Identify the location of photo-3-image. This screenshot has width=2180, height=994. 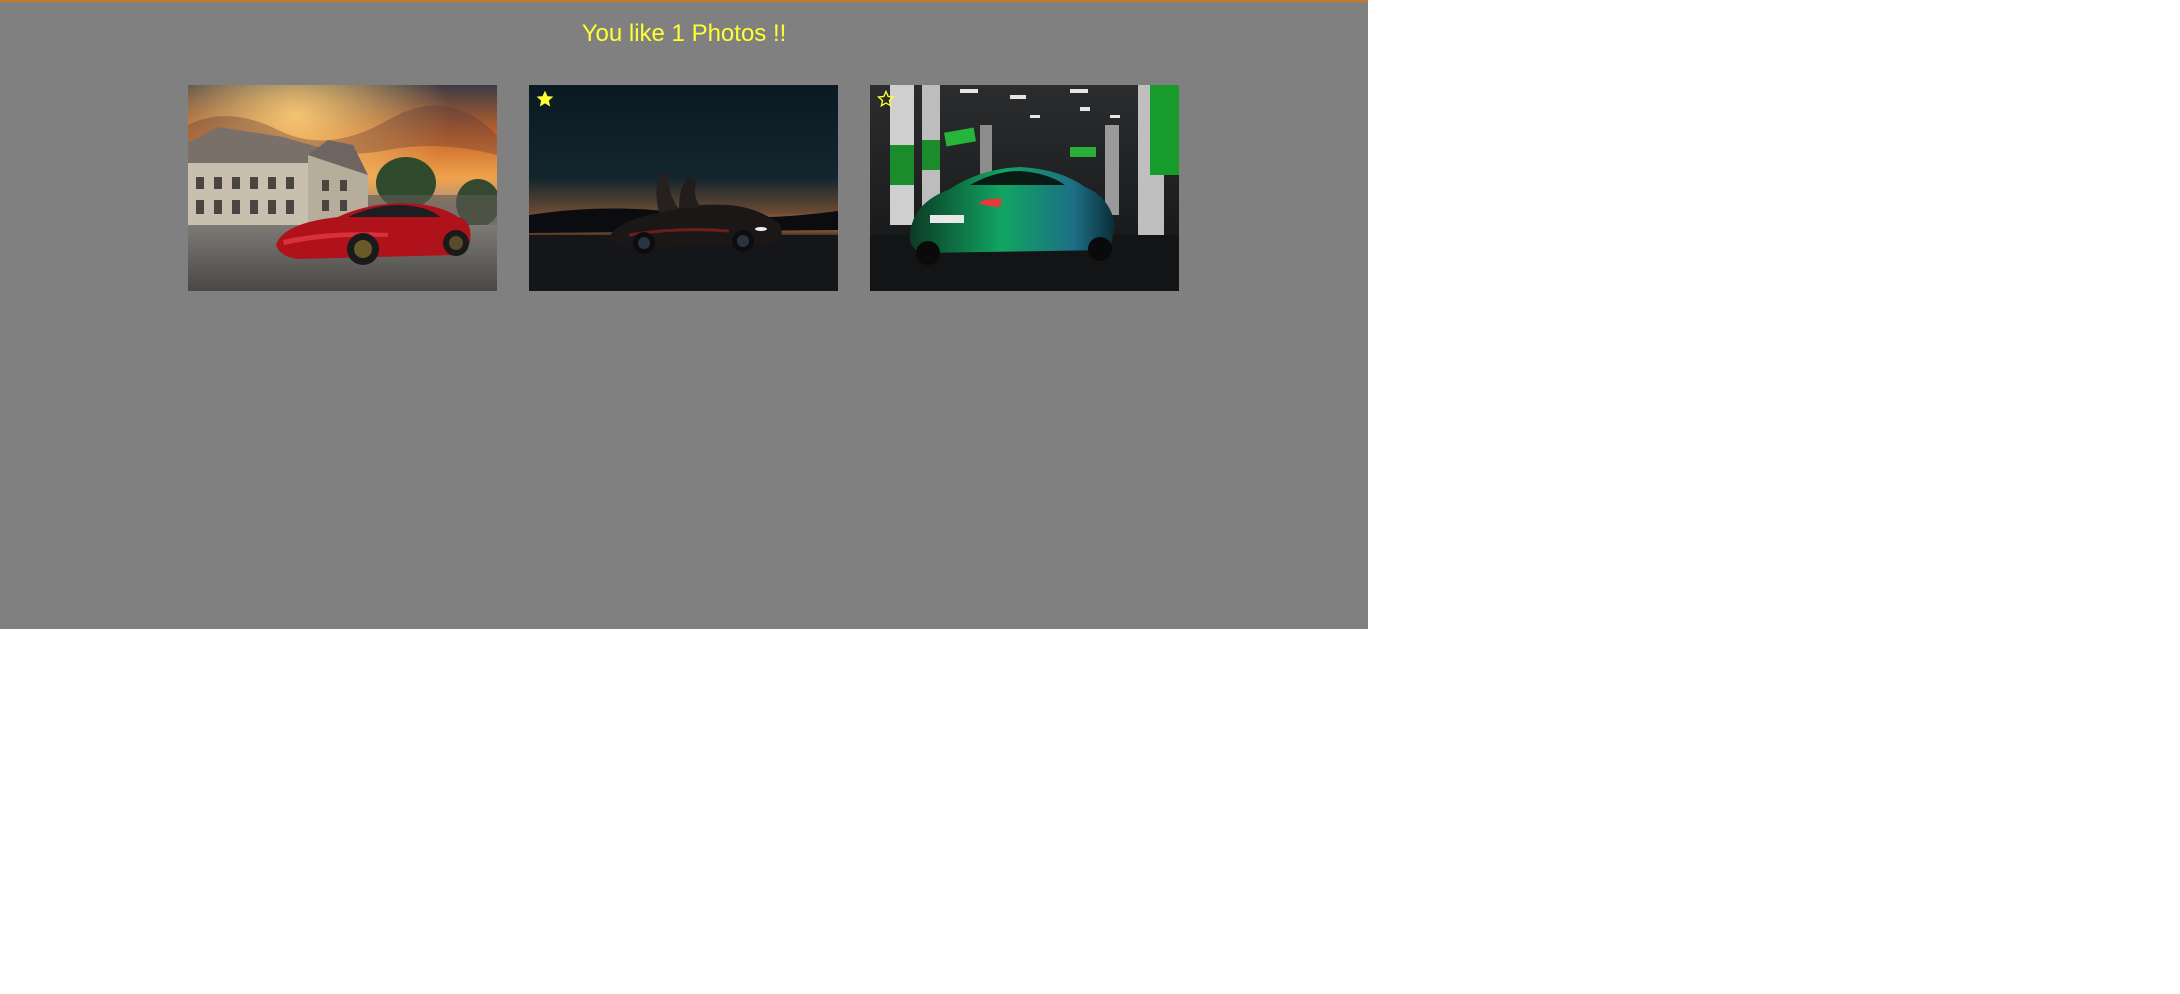
(1024, 188).